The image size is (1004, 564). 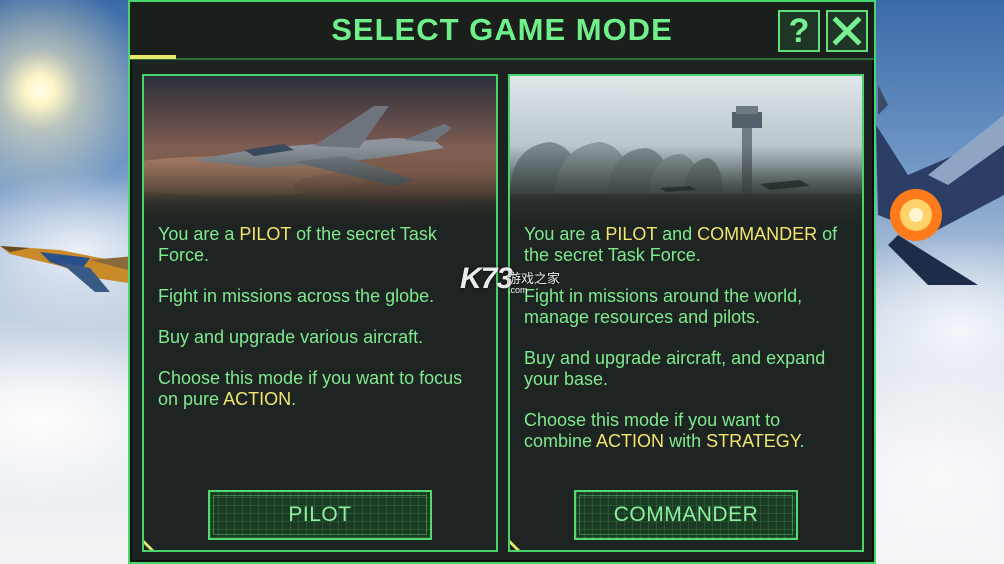 What do you see at coordinates (757, 234) in the screenshot?
I see `keyword-highlight: COMMANDER` at bounding box center [757, 234].